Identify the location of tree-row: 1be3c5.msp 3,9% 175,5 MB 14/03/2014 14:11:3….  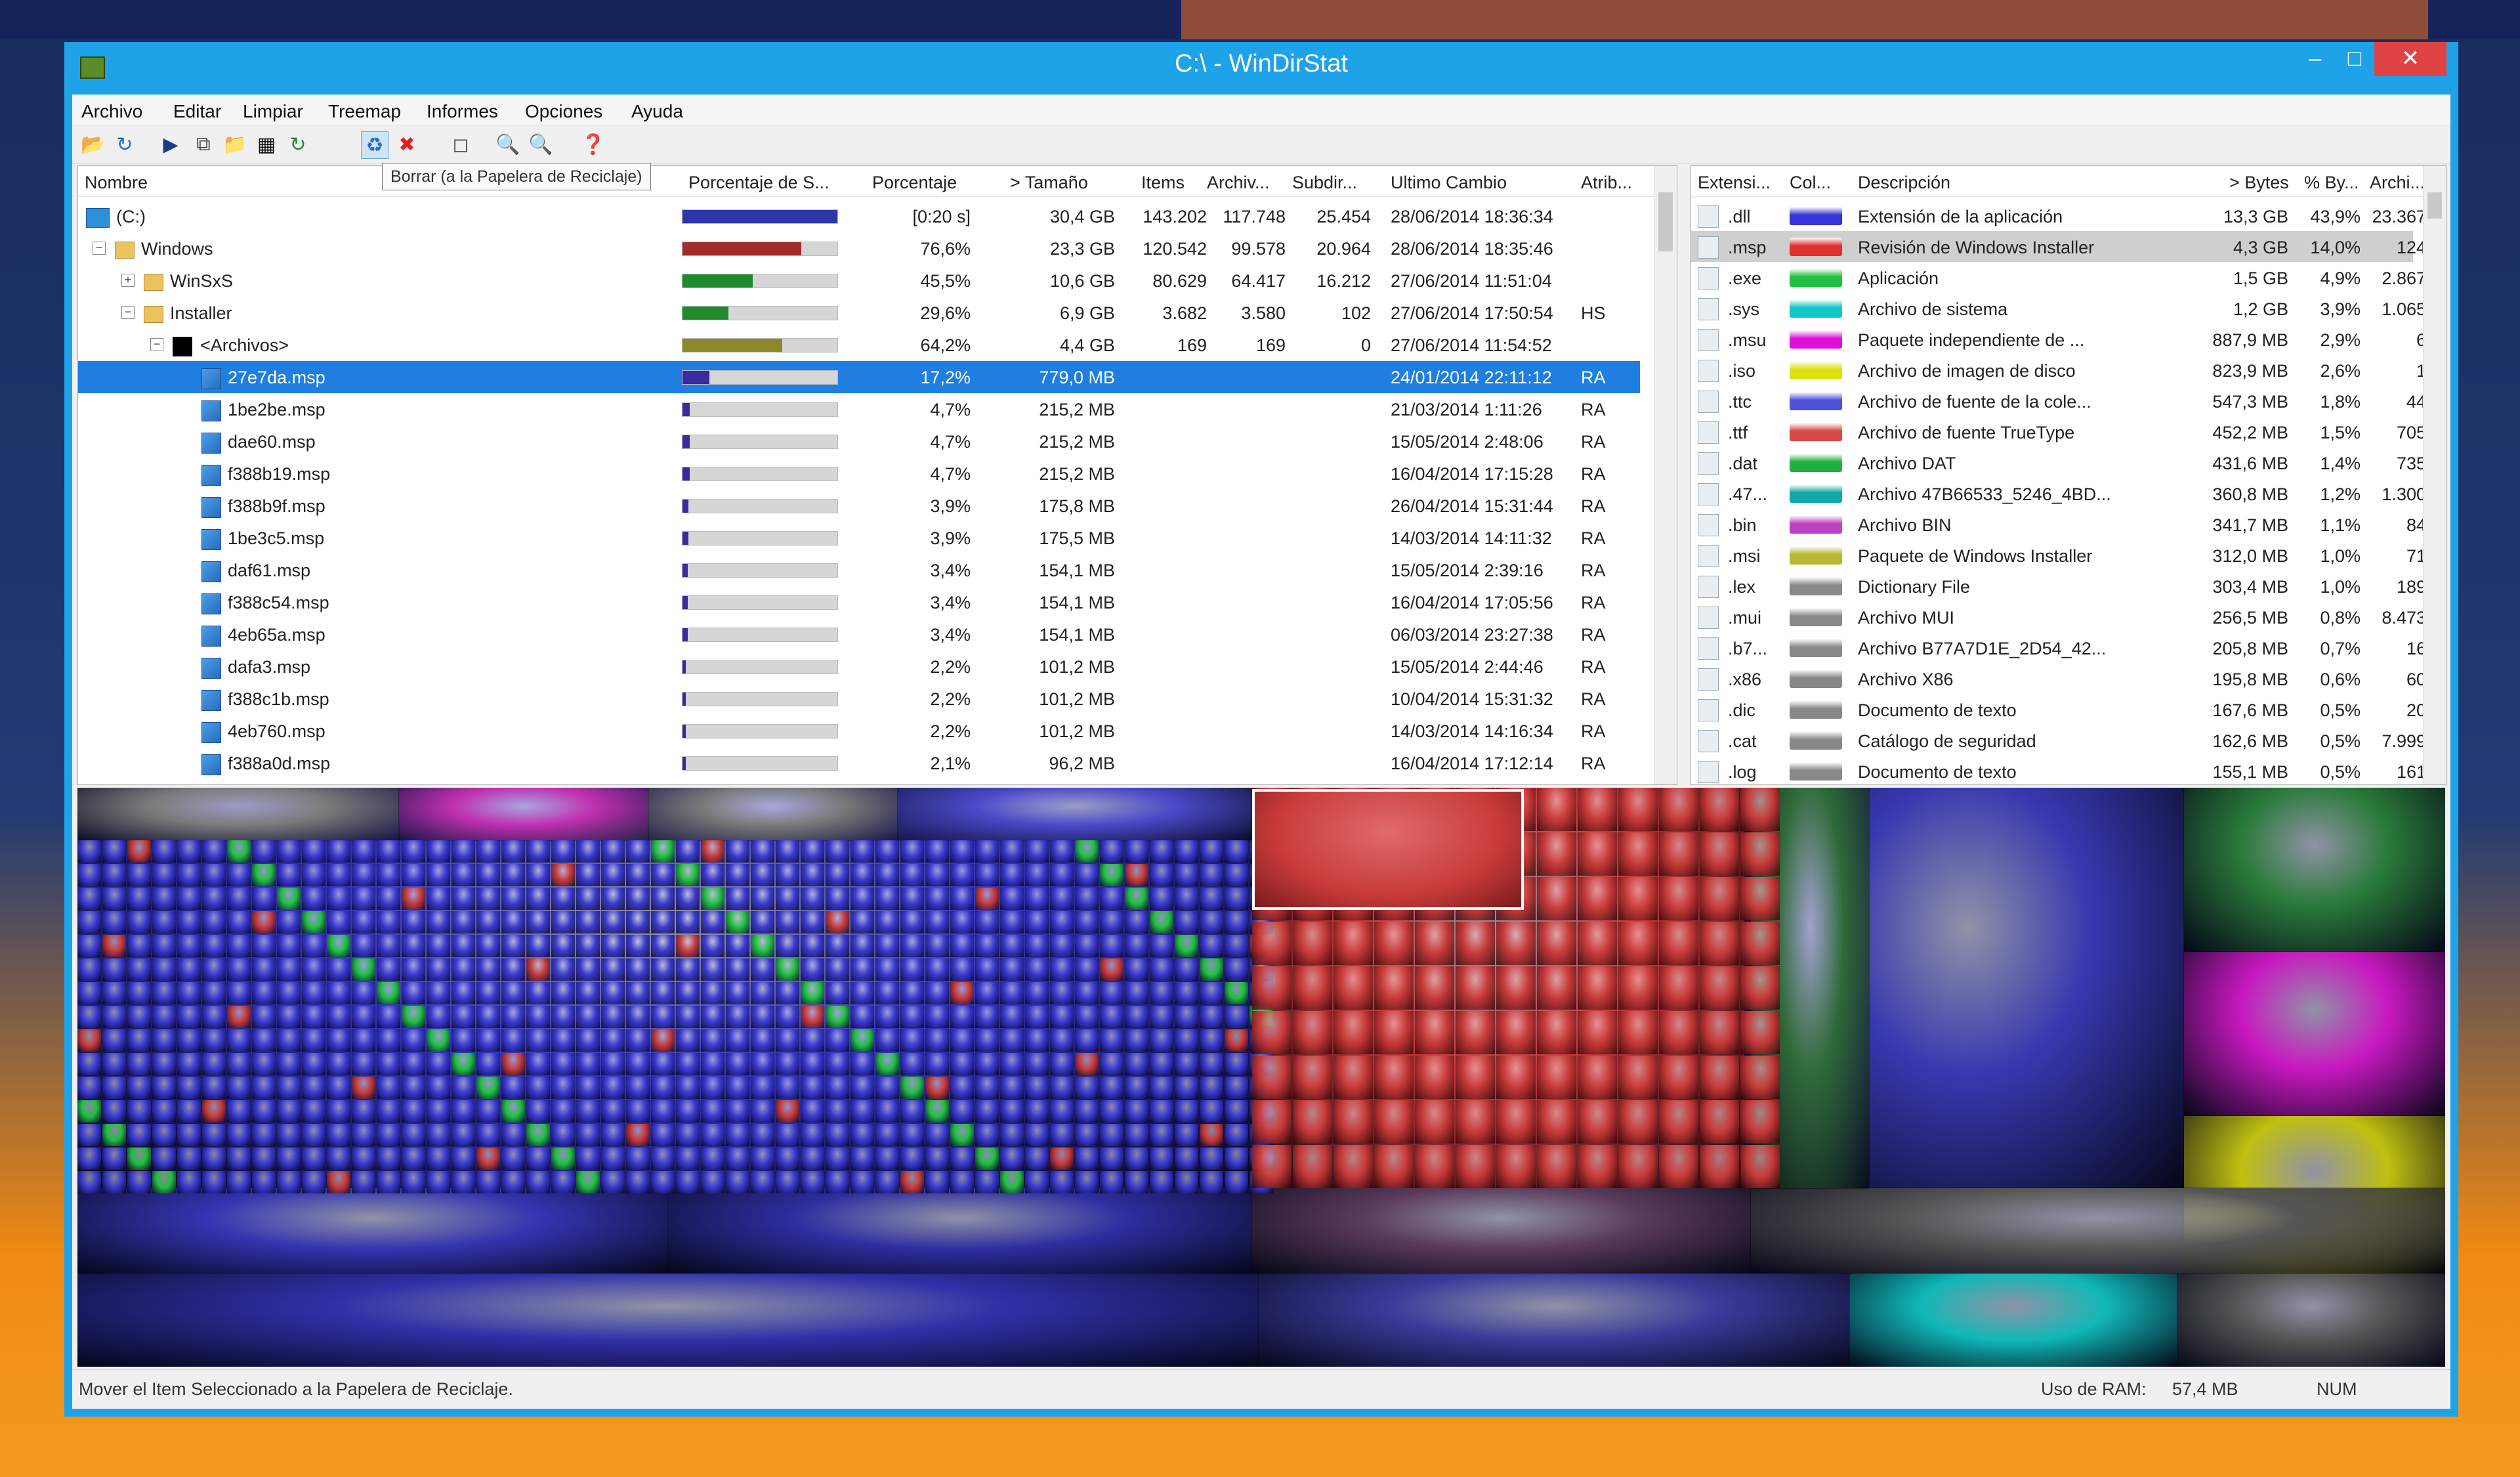
(859, 538).